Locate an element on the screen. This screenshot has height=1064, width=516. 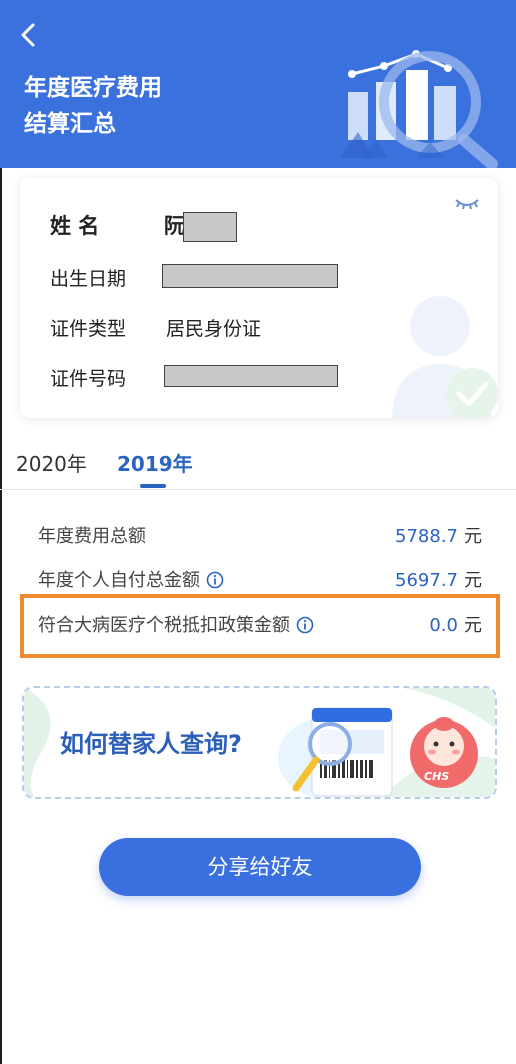
tab-2019: 2019年 is located at coordinates (155, 462).